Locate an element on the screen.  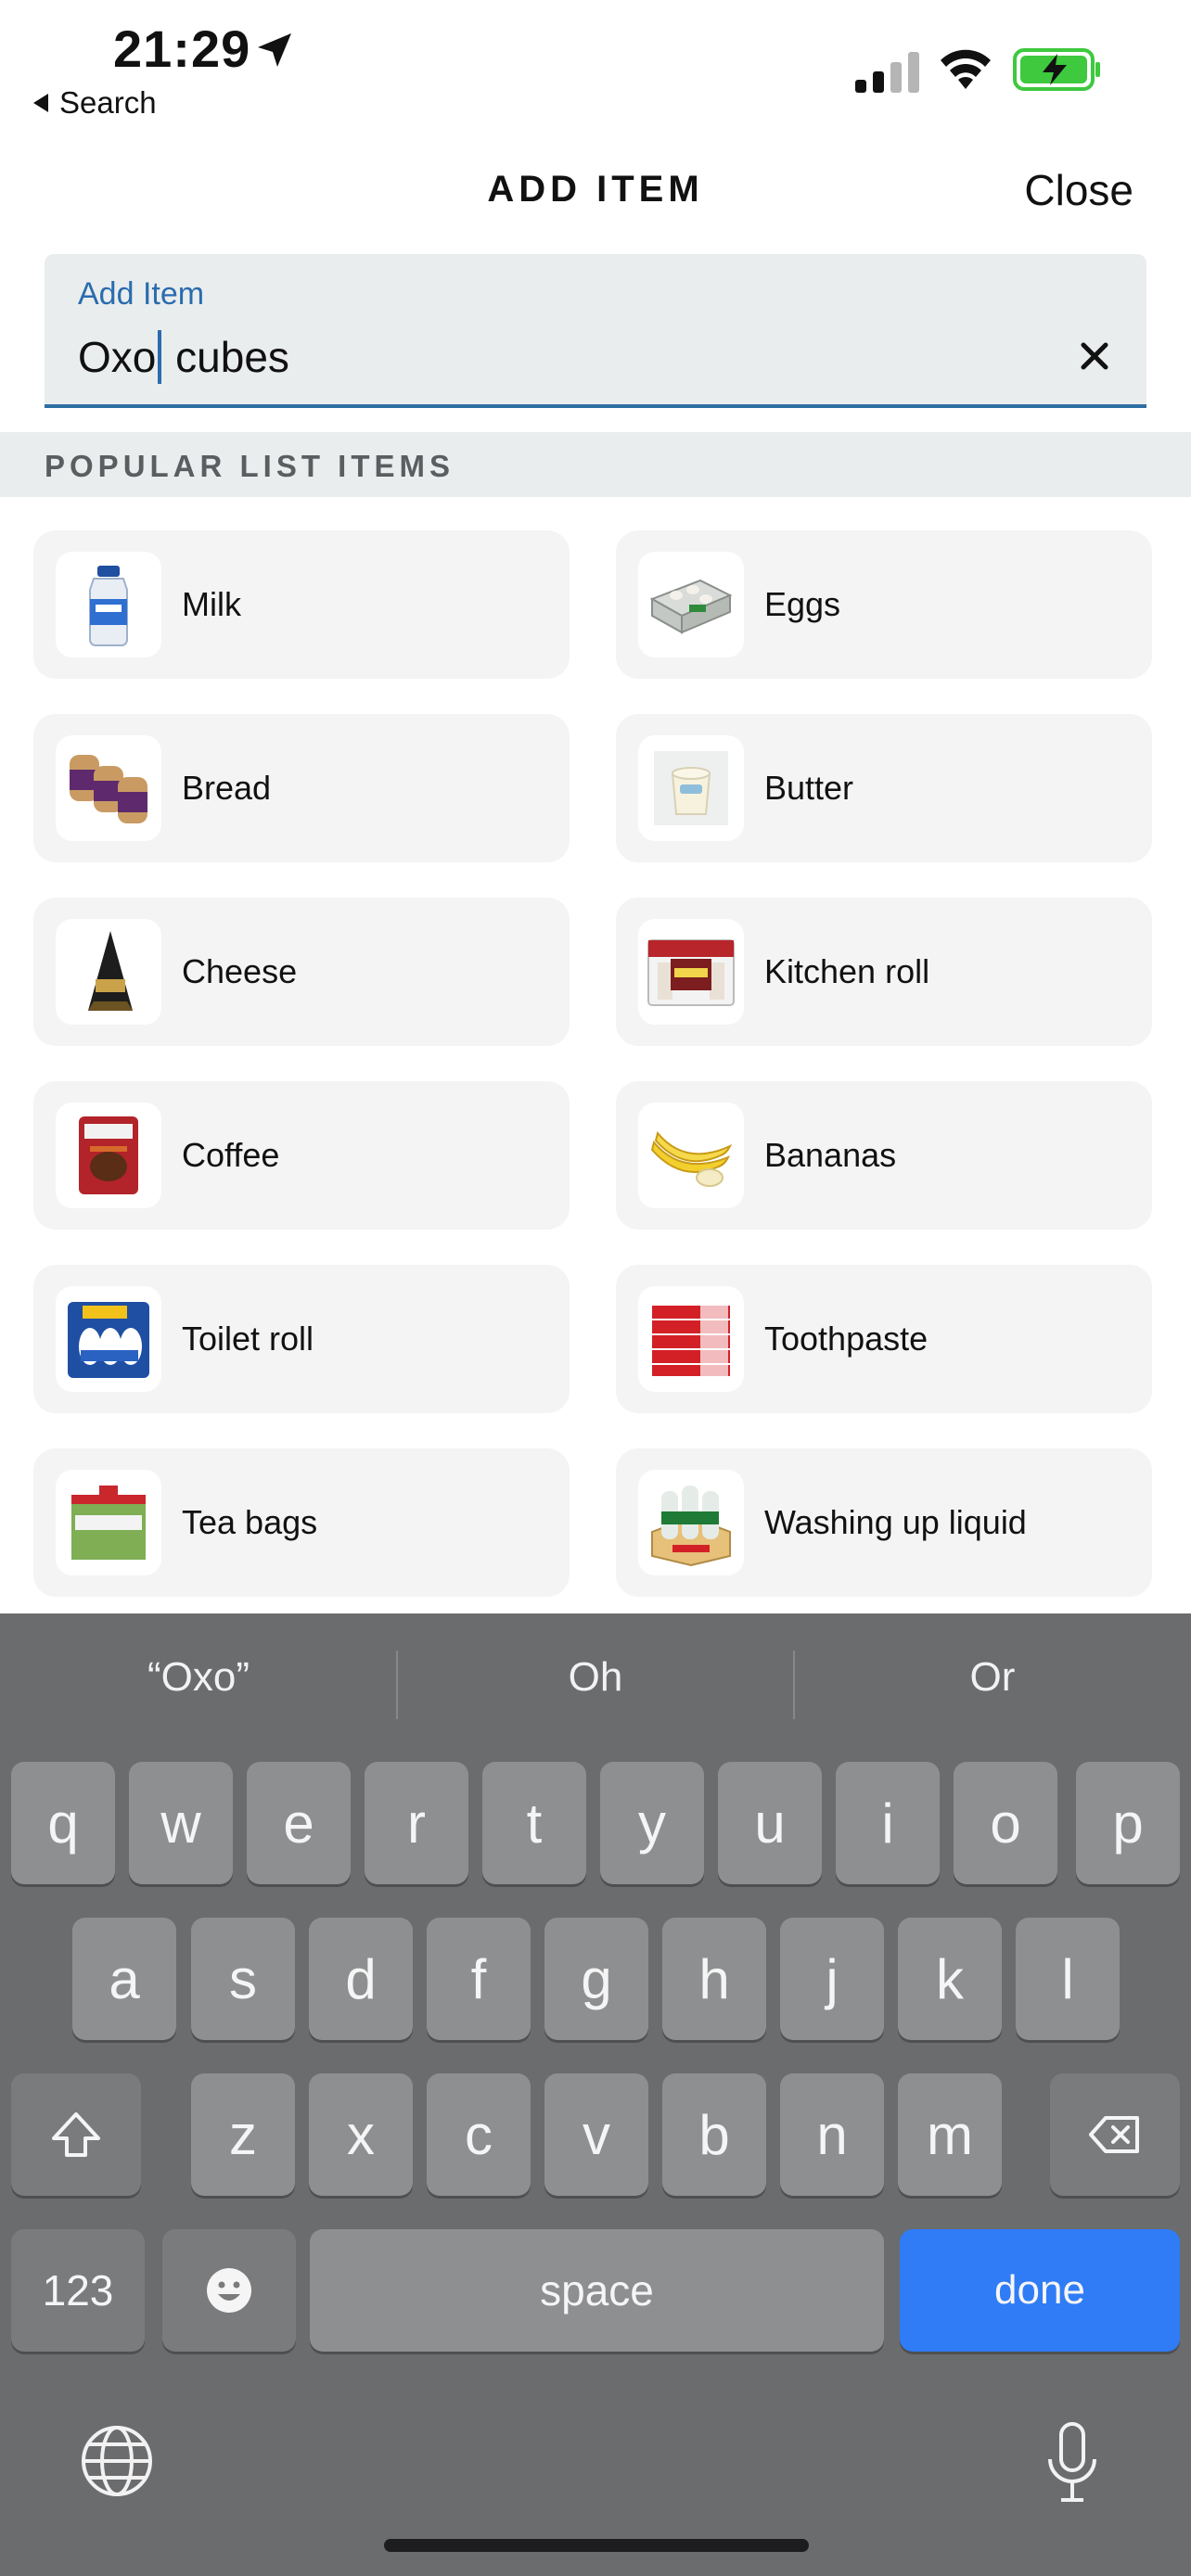
key-v: v is located at coordinates (596, 2134).